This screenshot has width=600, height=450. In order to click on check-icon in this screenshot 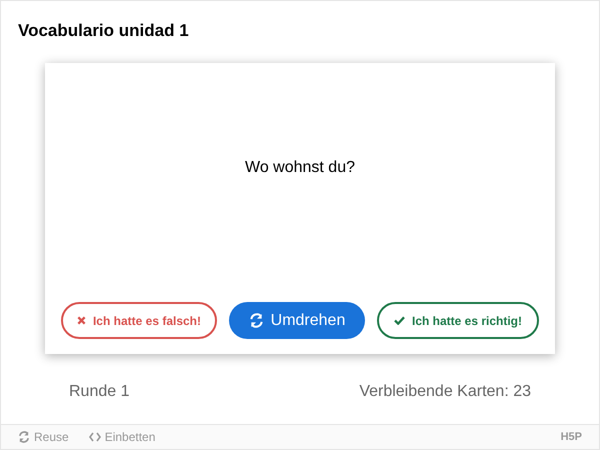, I will do `click(399, 320)`.